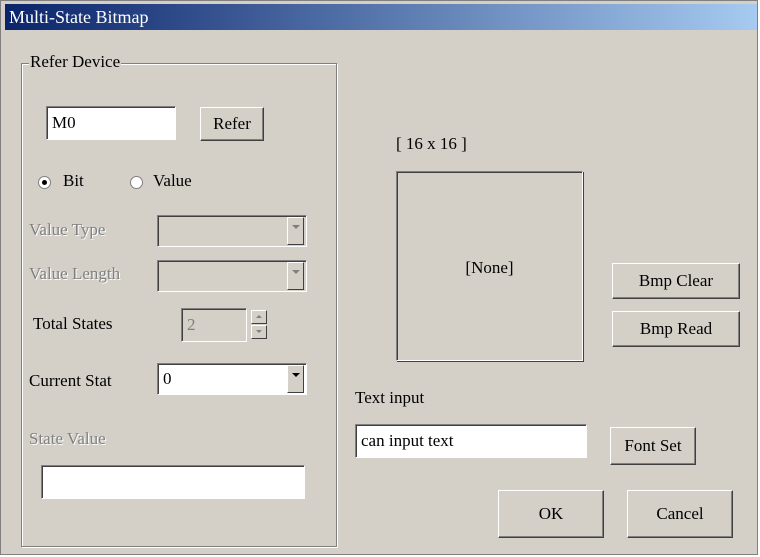  I want to click on value-length-dropdown-icon, so click(295, 276).